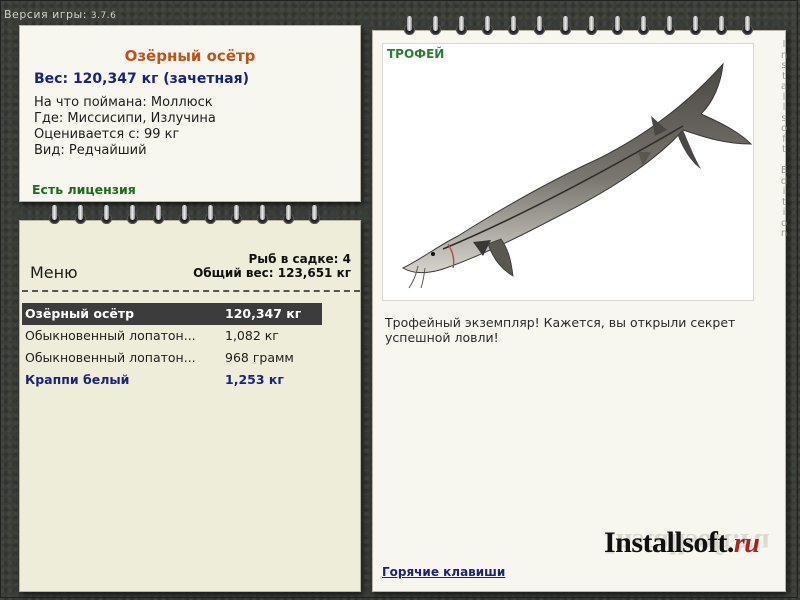 This screenshot has width=800, height=600. Describe the element at coordinates (125, 118) in the screenshot. I see `fish-place: Где: Миссисипи, Излучина` at that location.